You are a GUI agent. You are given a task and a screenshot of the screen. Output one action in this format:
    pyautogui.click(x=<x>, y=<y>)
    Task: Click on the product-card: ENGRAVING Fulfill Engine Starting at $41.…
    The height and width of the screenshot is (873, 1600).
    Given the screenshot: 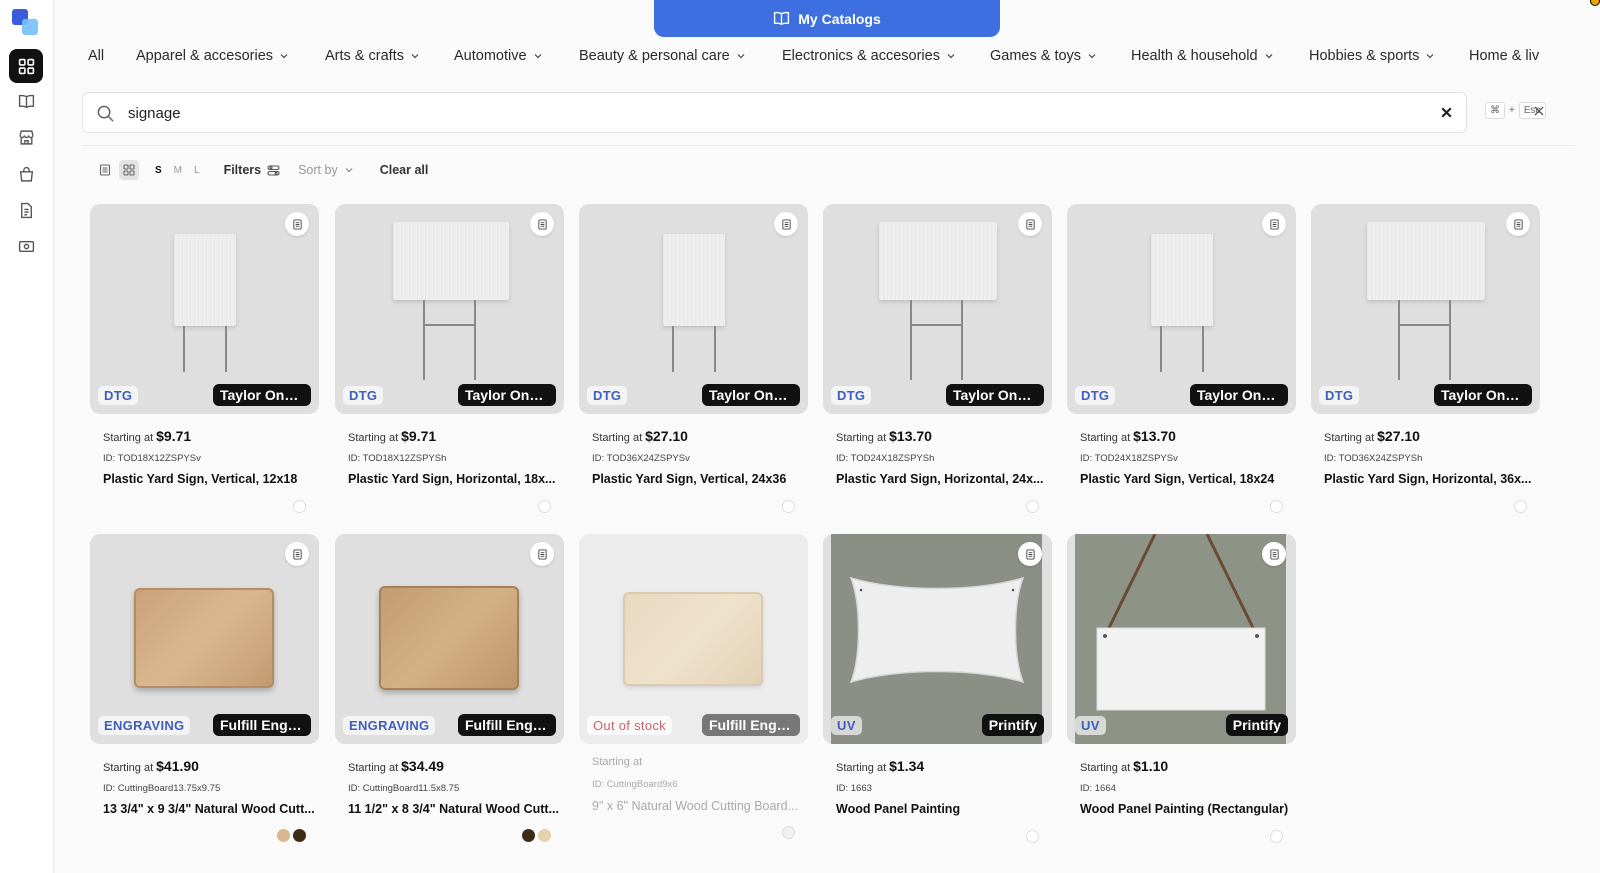 What is the action you would take?
    pyautogui.click(x=204, y=689)
    